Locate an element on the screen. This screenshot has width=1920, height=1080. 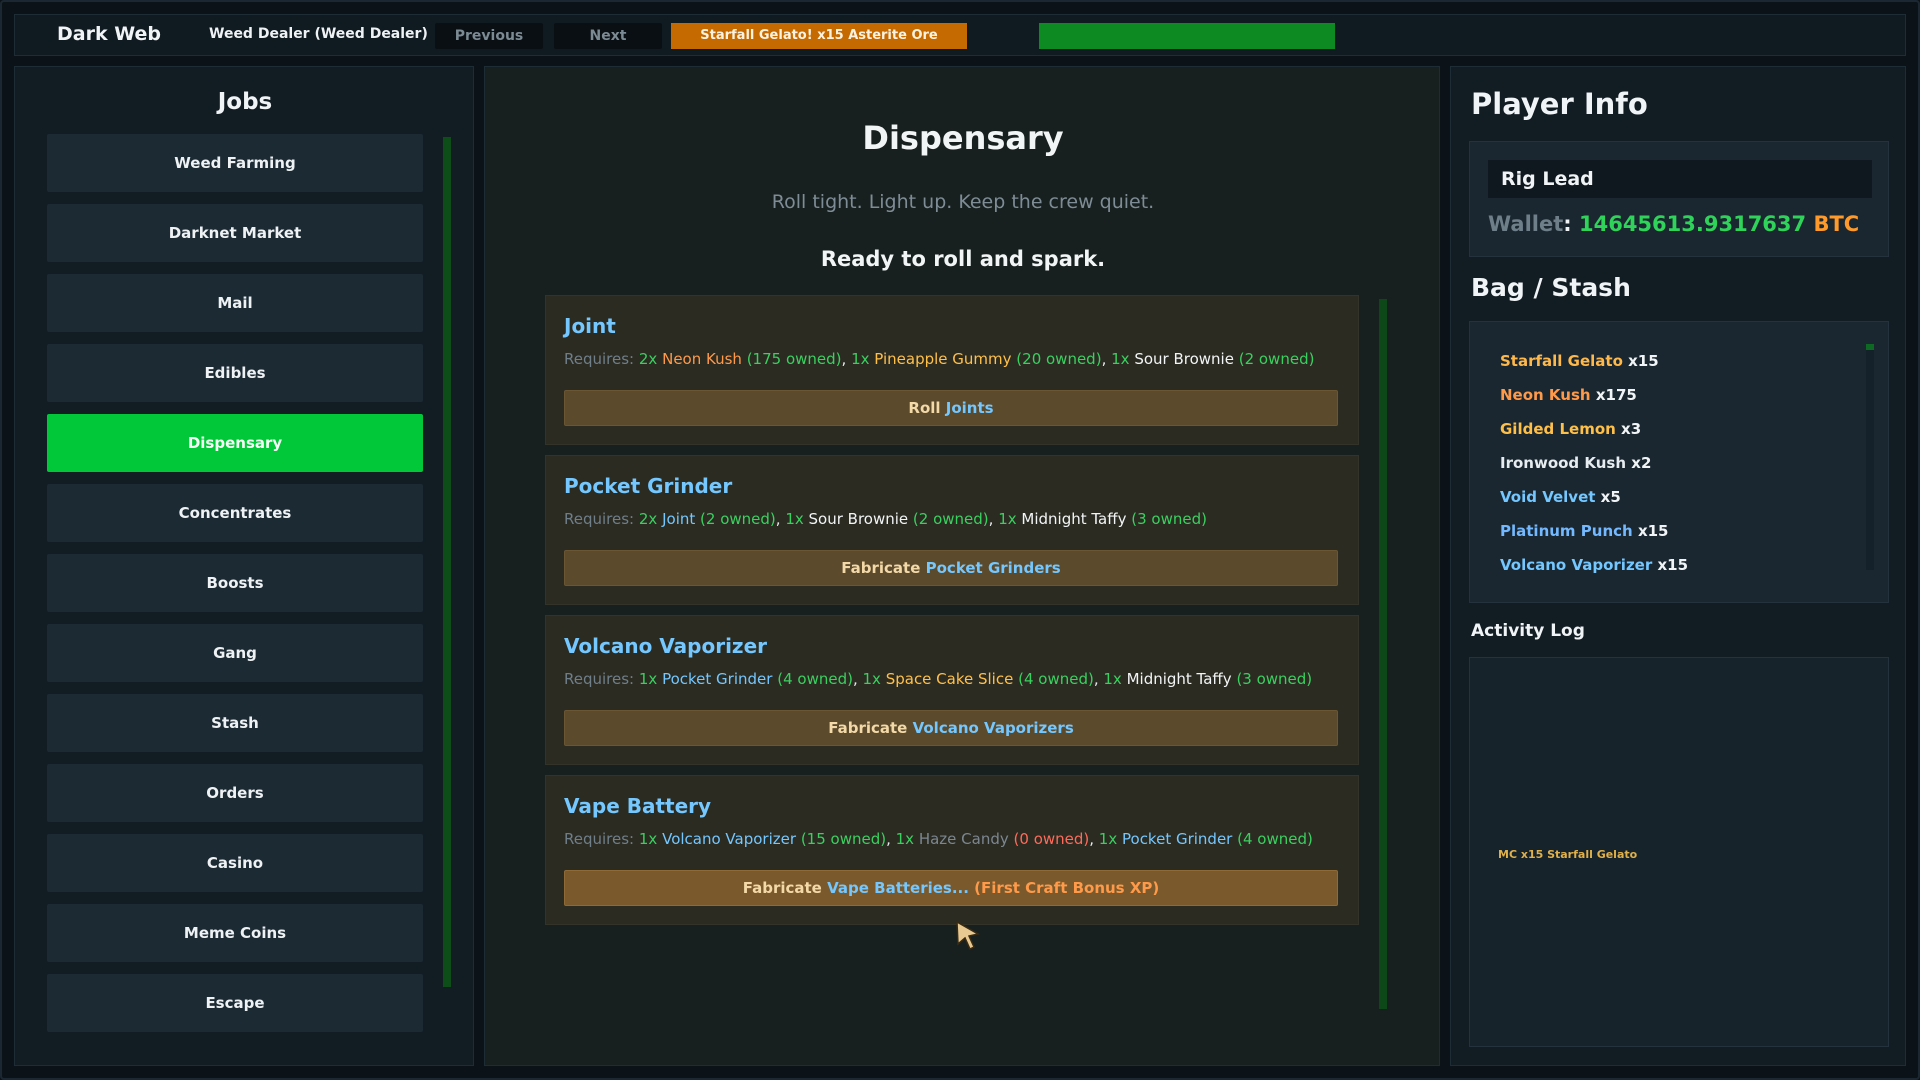
bag-item-count: x5 is located at coordinates (1610, 497).